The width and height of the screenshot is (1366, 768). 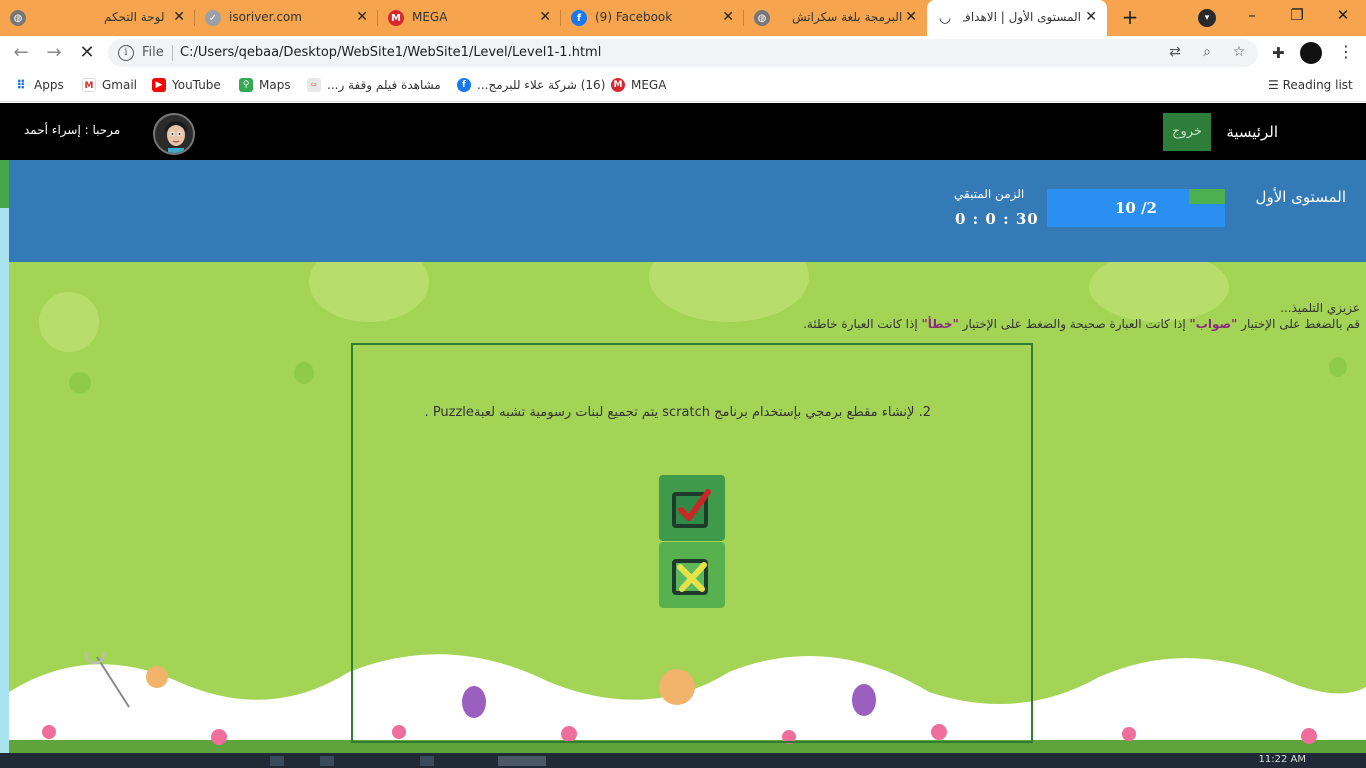 I want to click on tab-scratch-programming: ◍ البرمجة بلغة سكراتش ✕, so click(x=835, y=18).